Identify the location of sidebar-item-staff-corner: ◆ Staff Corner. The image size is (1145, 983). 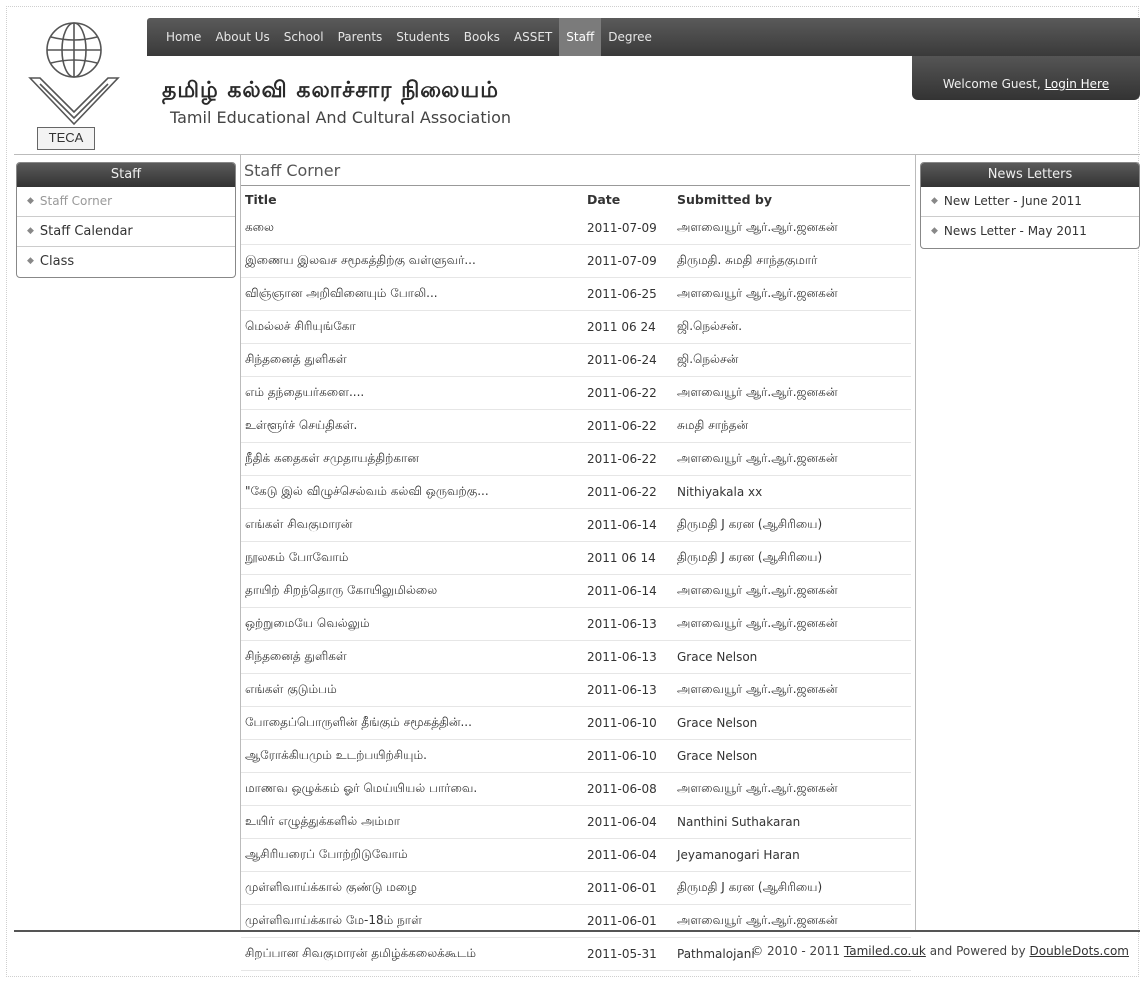
(126, 202).